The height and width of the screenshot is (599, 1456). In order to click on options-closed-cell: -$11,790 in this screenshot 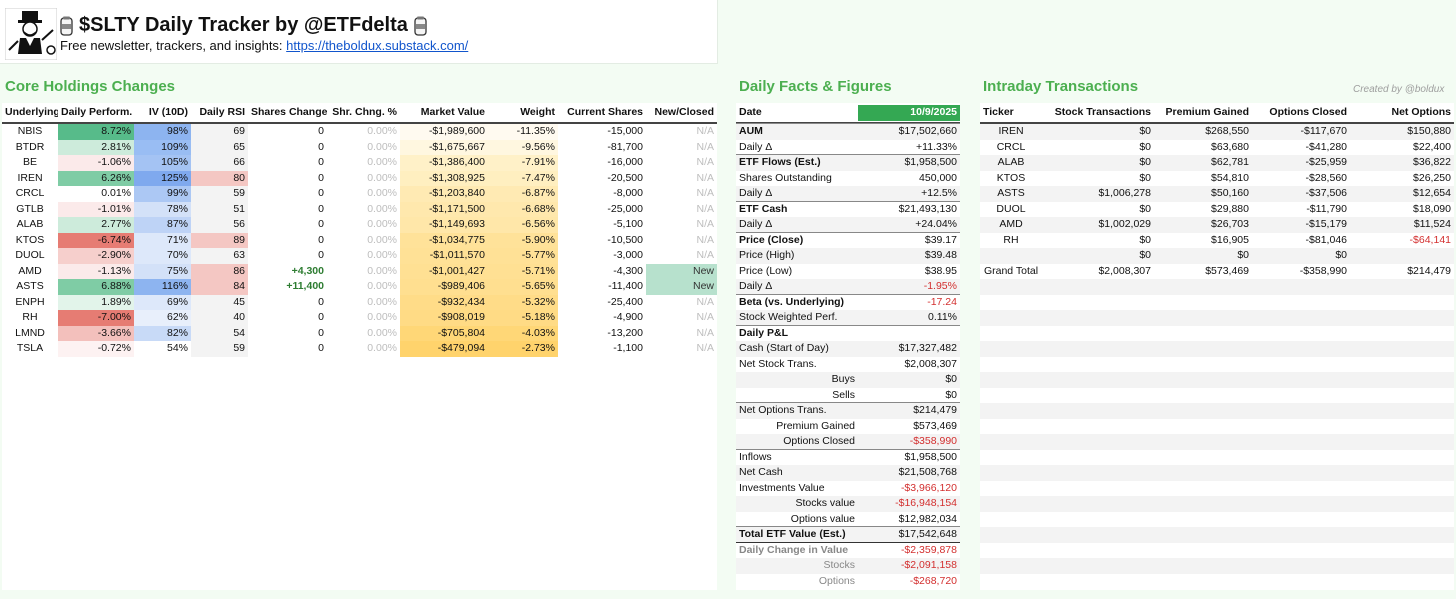, I will do `click(1326, 208)`.